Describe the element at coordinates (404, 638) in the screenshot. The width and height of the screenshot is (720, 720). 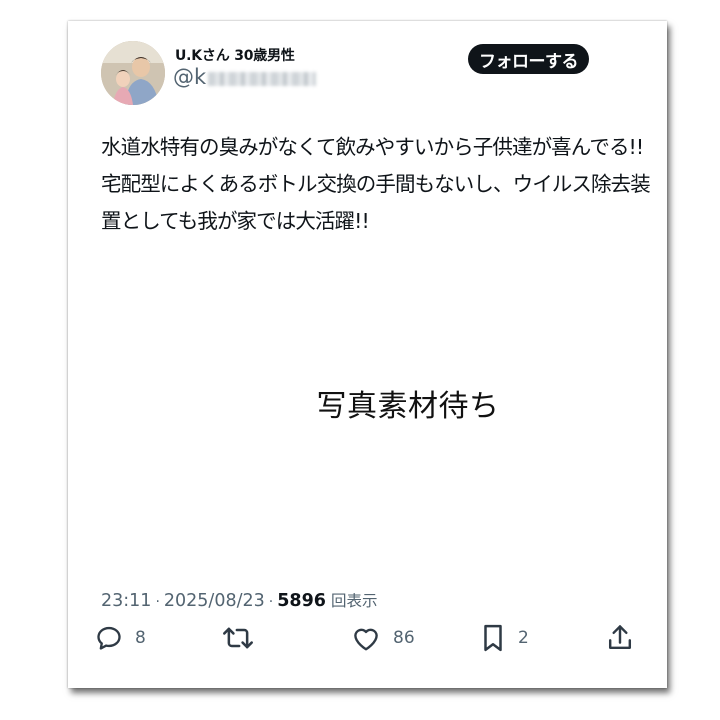
I see `like-count: 86` at that location.